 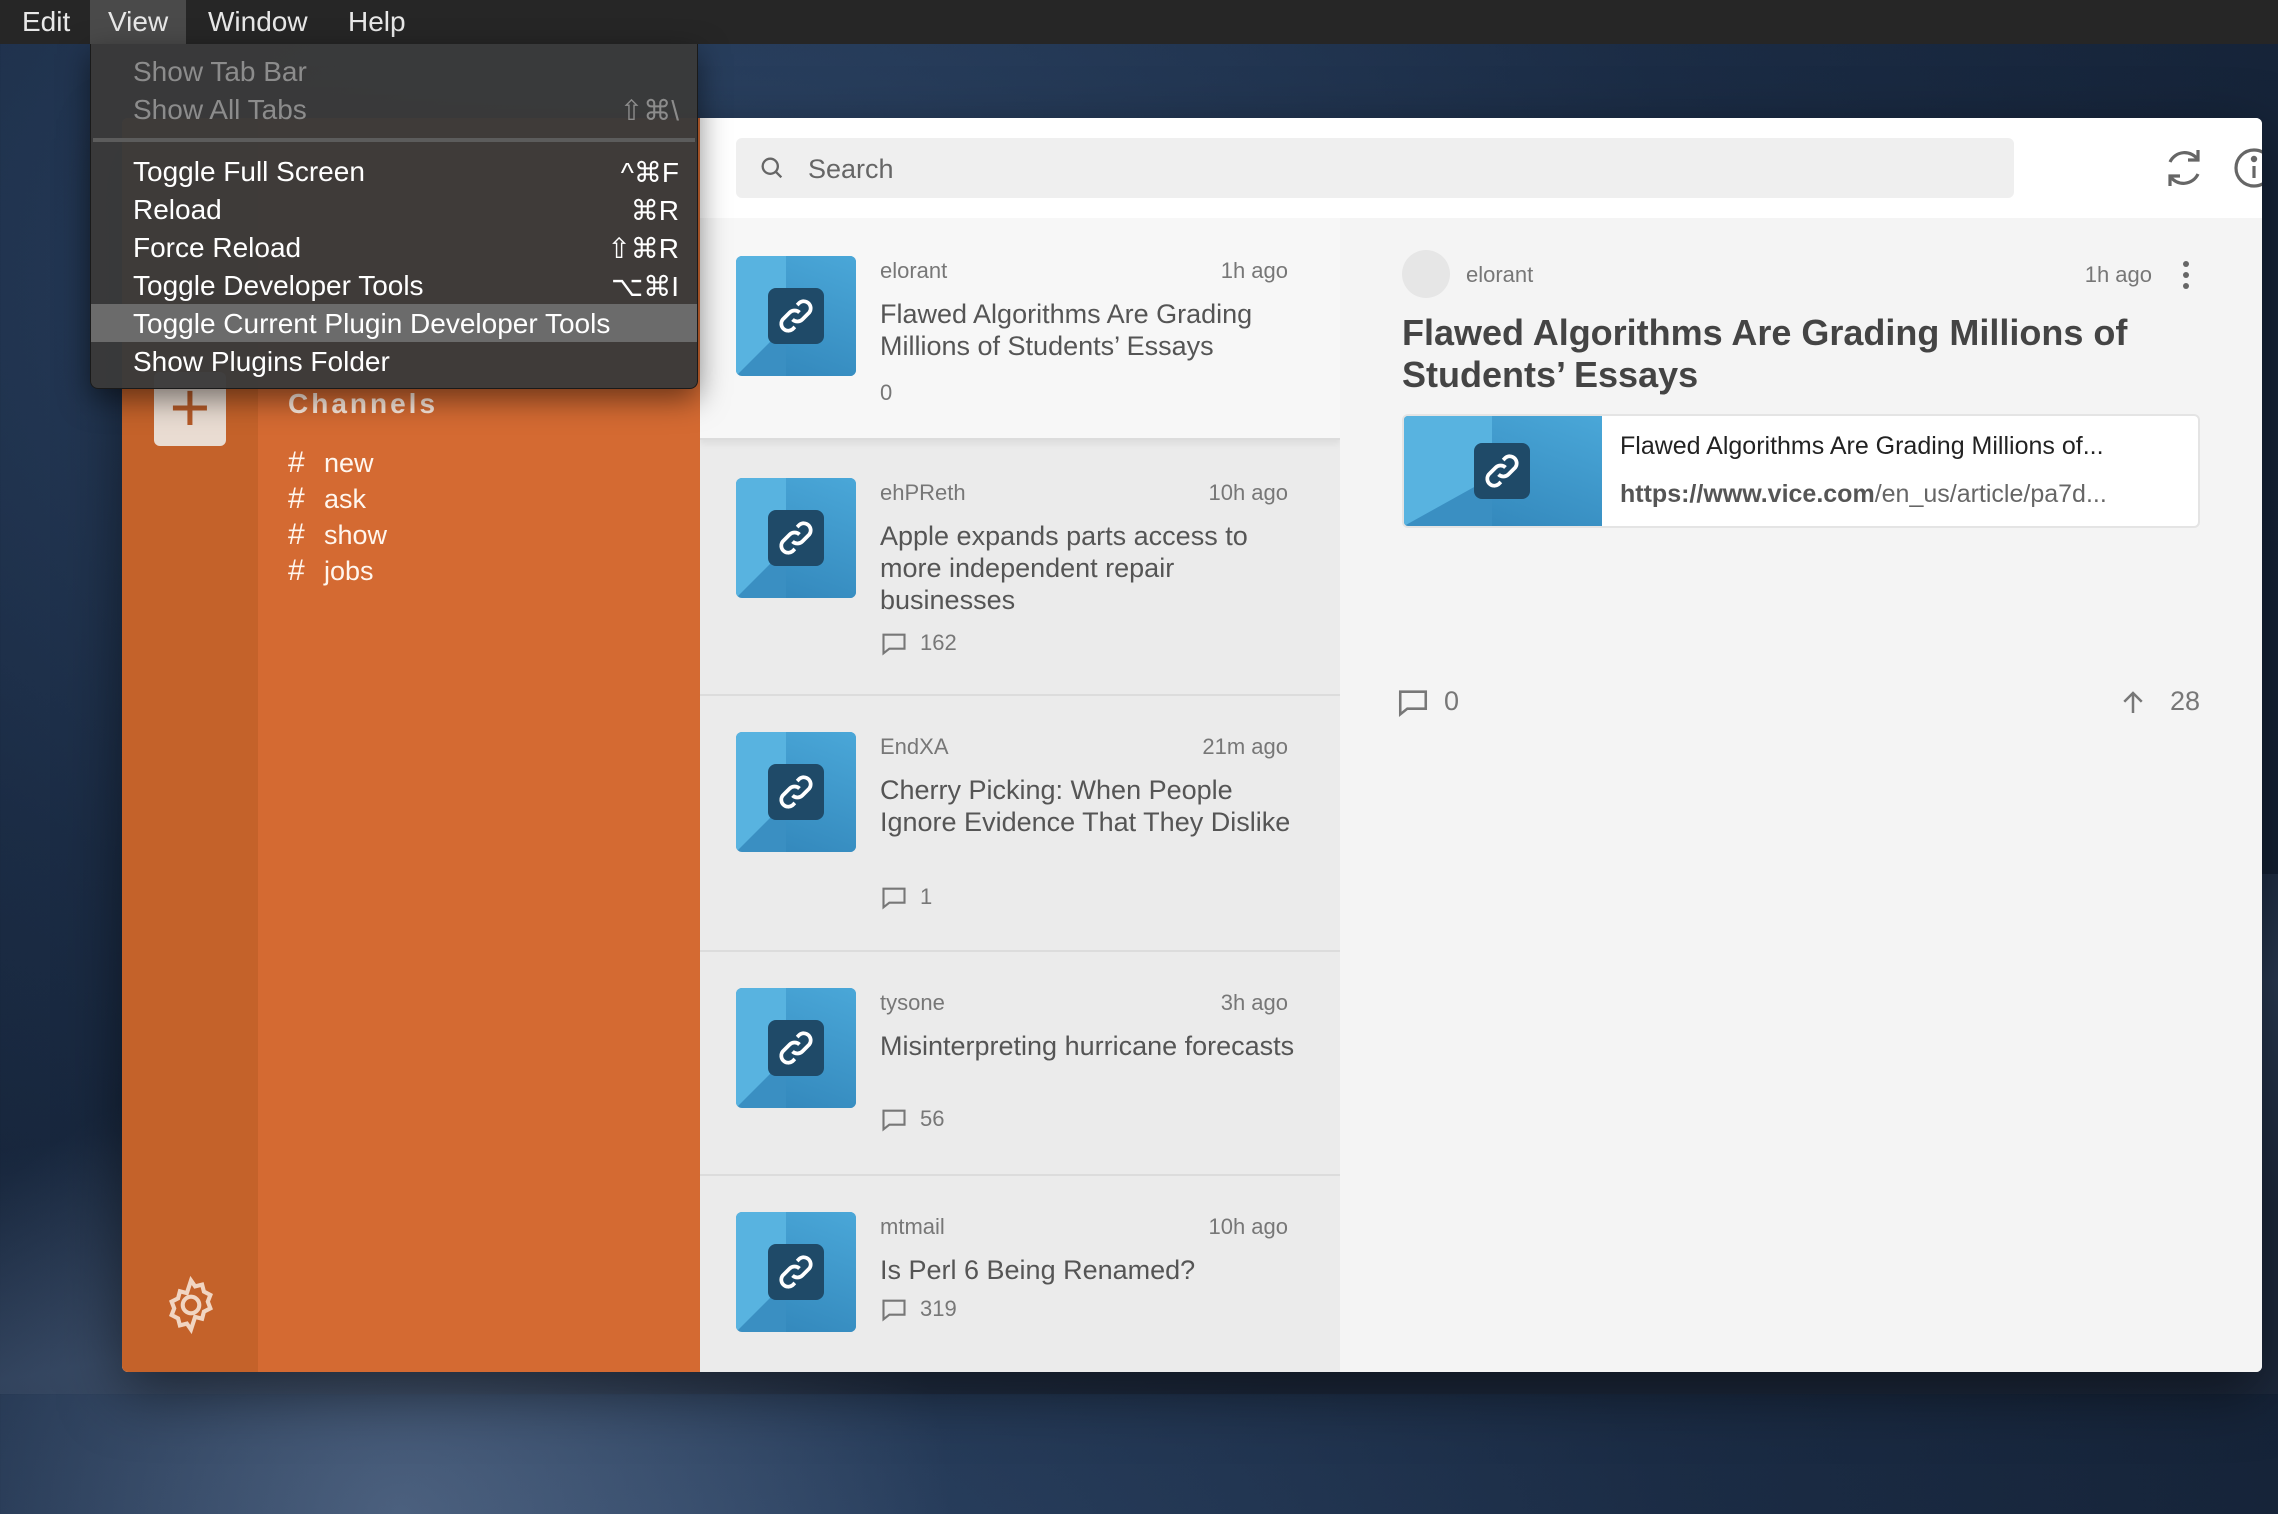 I want to click on channel-ask: # ask, so click(x=327, y=499).